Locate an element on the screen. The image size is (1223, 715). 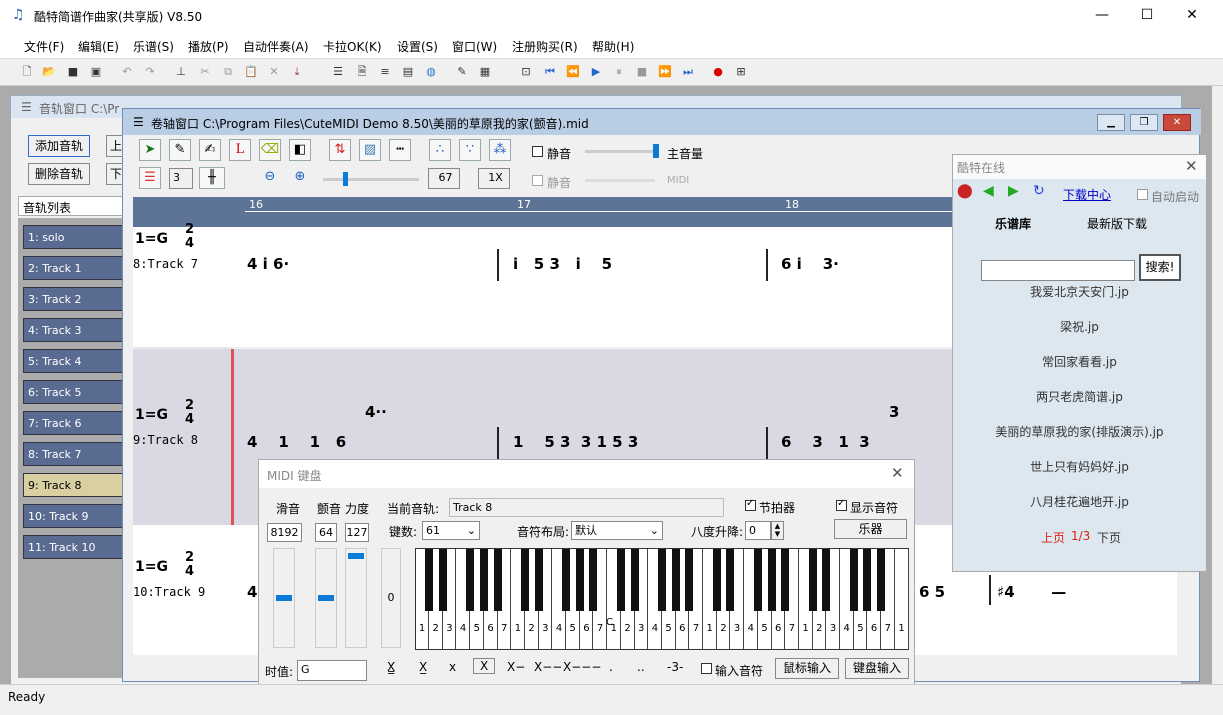
open-folder-icon: 📂 is located at coordinates (49, 72).